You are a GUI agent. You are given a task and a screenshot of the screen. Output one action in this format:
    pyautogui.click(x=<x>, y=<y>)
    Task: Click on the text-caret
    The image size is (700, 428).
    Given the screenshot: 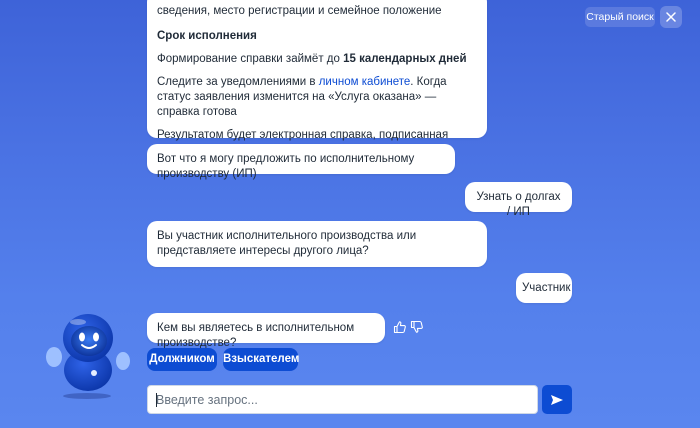 What is the action you would take?
    pyautogui.click(x=156, y=400)
    